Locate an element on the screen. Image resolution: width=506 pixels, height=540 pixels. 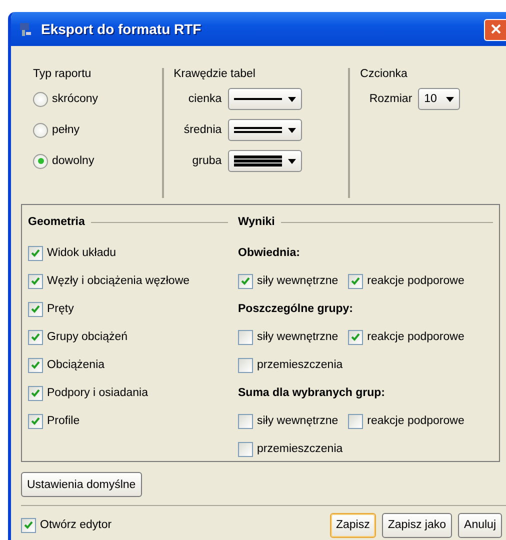
field-label: cienka is located at coordinates (204, 99).